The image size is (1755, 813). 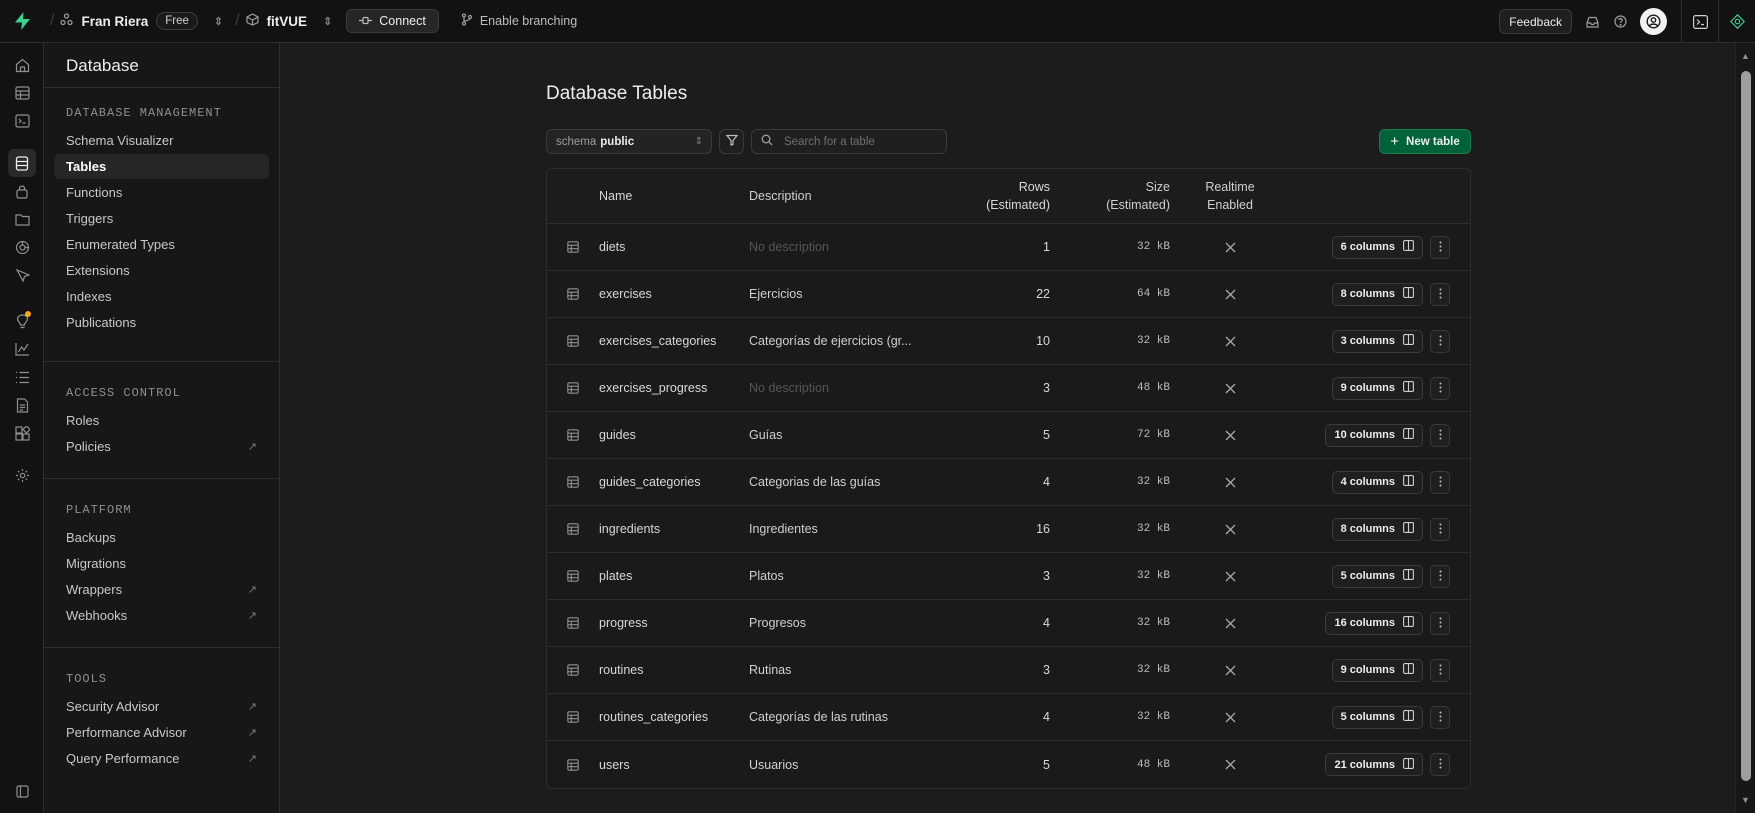 I want to click on menu-item-wrappers: Wrappers ↗, so click(x=161, y=589).